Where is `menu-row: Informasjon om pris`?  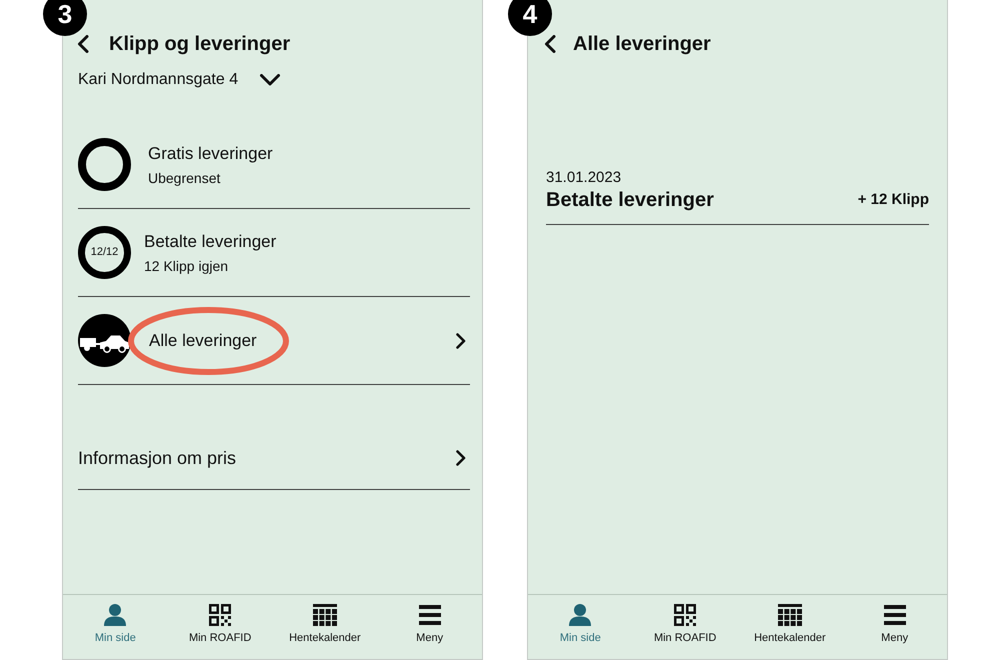
menu-row: Informasjon om pris is located at coordinates (274, 437).